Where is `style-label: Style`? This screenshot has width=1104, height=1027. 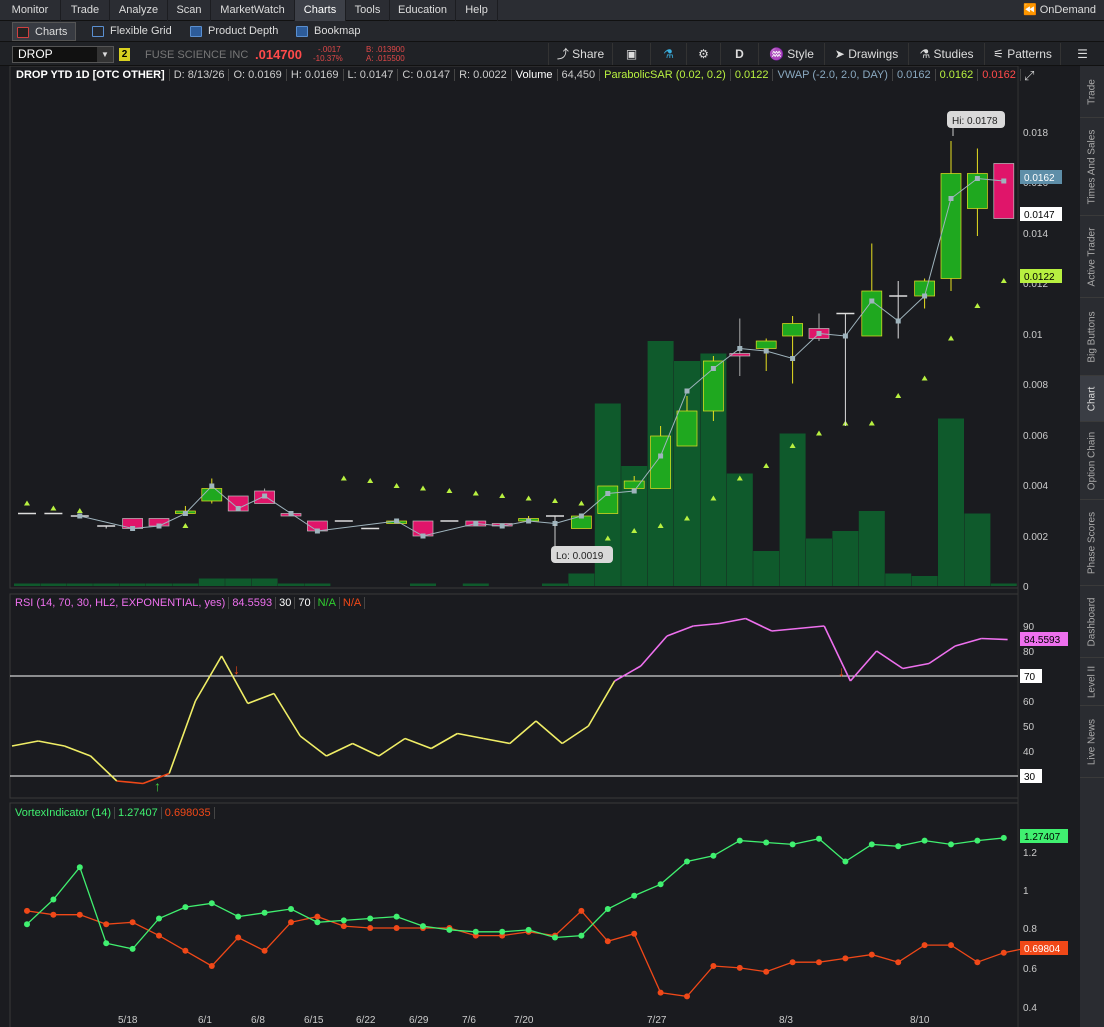 style-label: Style is located at coordinates (800, 54).